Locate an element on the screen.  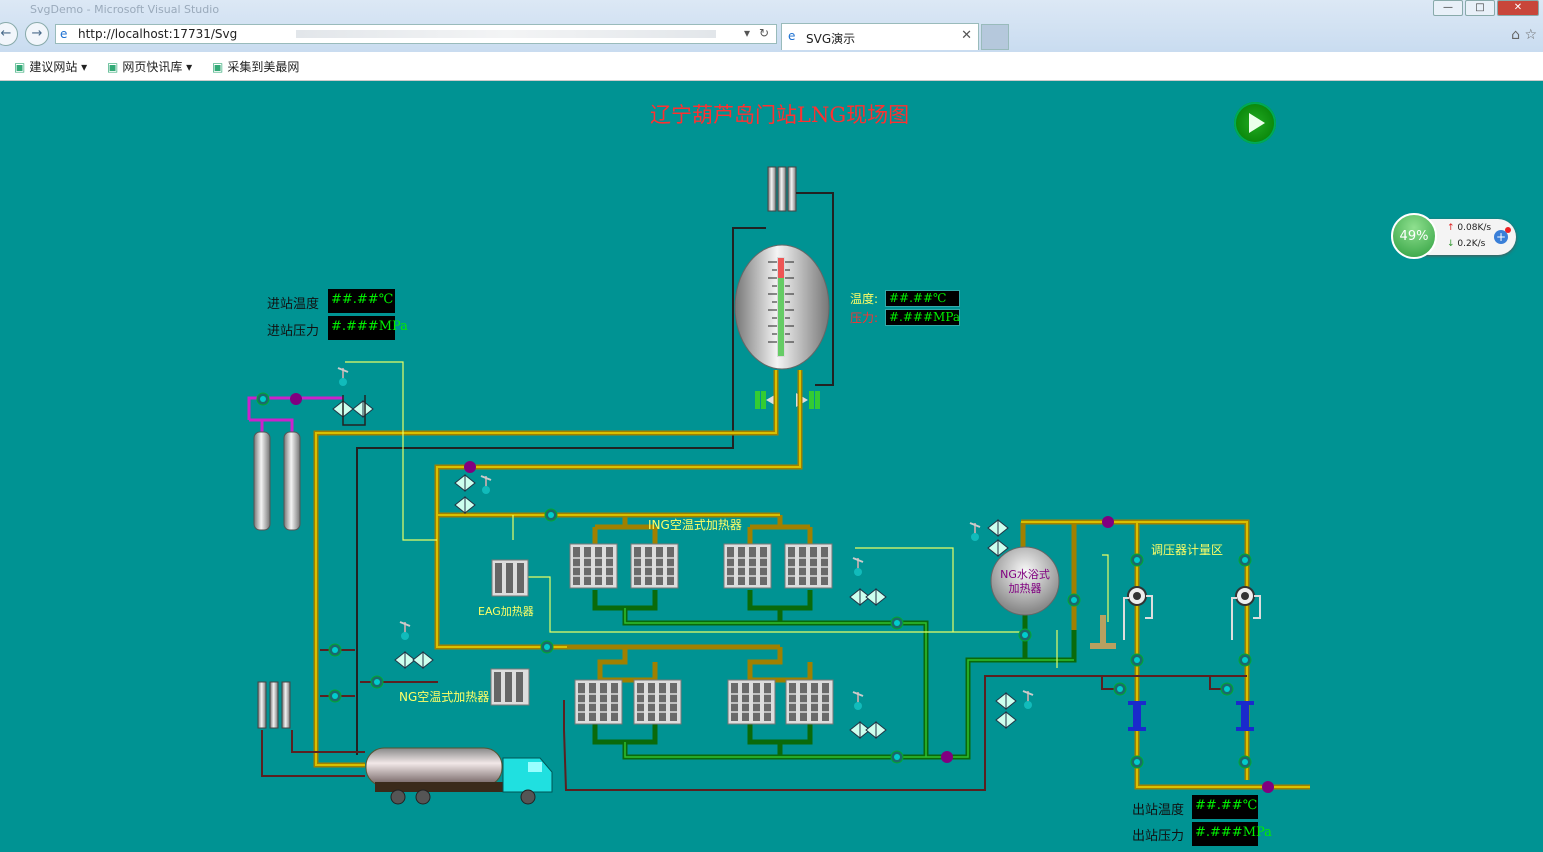
outlet-pressure-label: 出站压力 is located at coordinates (1158, 836).